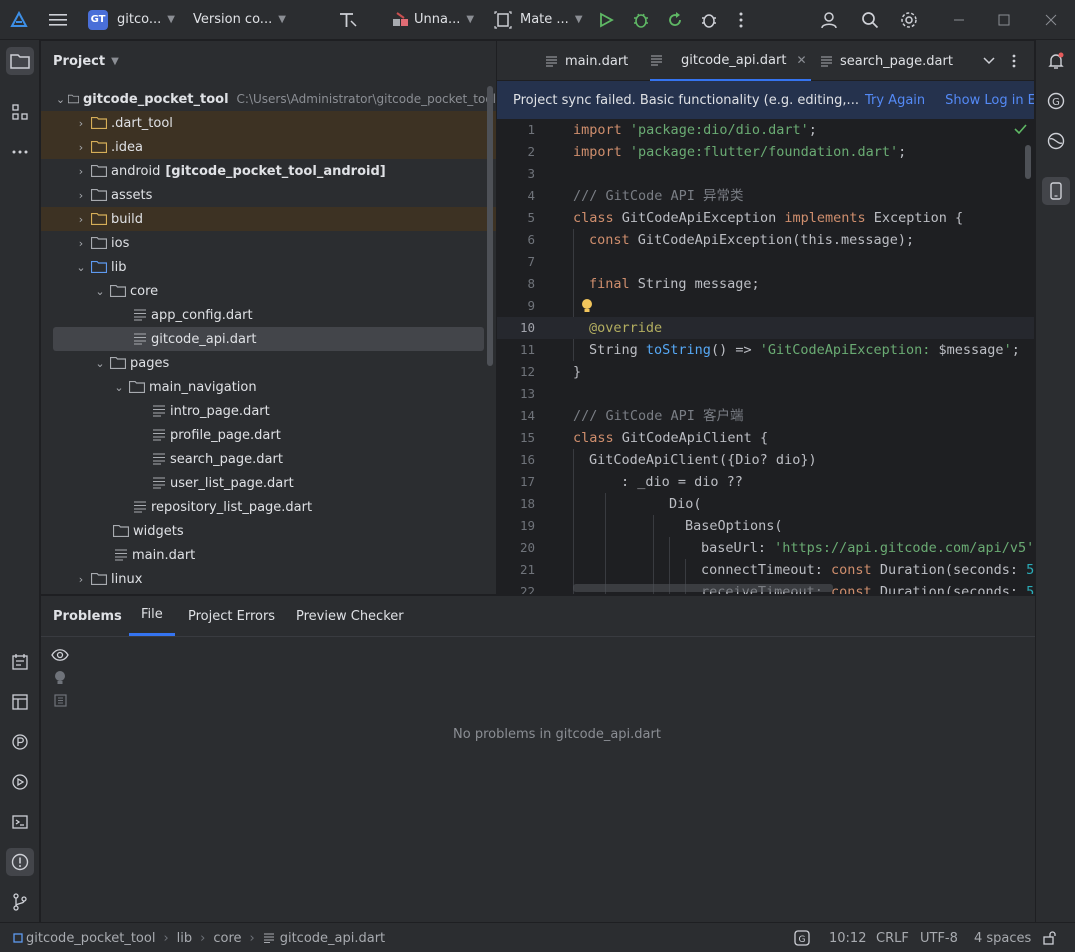  Describe the element at coordinates (1020, 129) in the screenshot. I see `no-errors-check-icon` at that location.